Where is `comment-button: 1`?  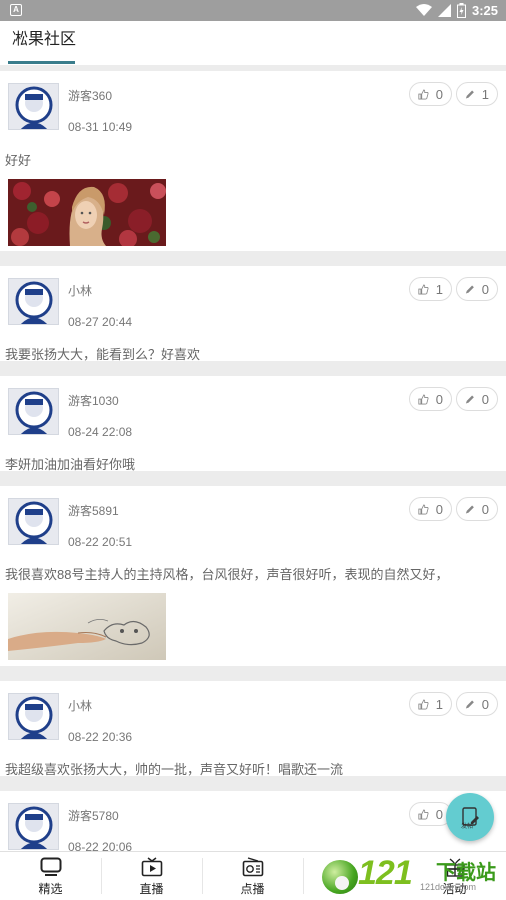 comment-button: 1 is located at coordinates (477, 94).